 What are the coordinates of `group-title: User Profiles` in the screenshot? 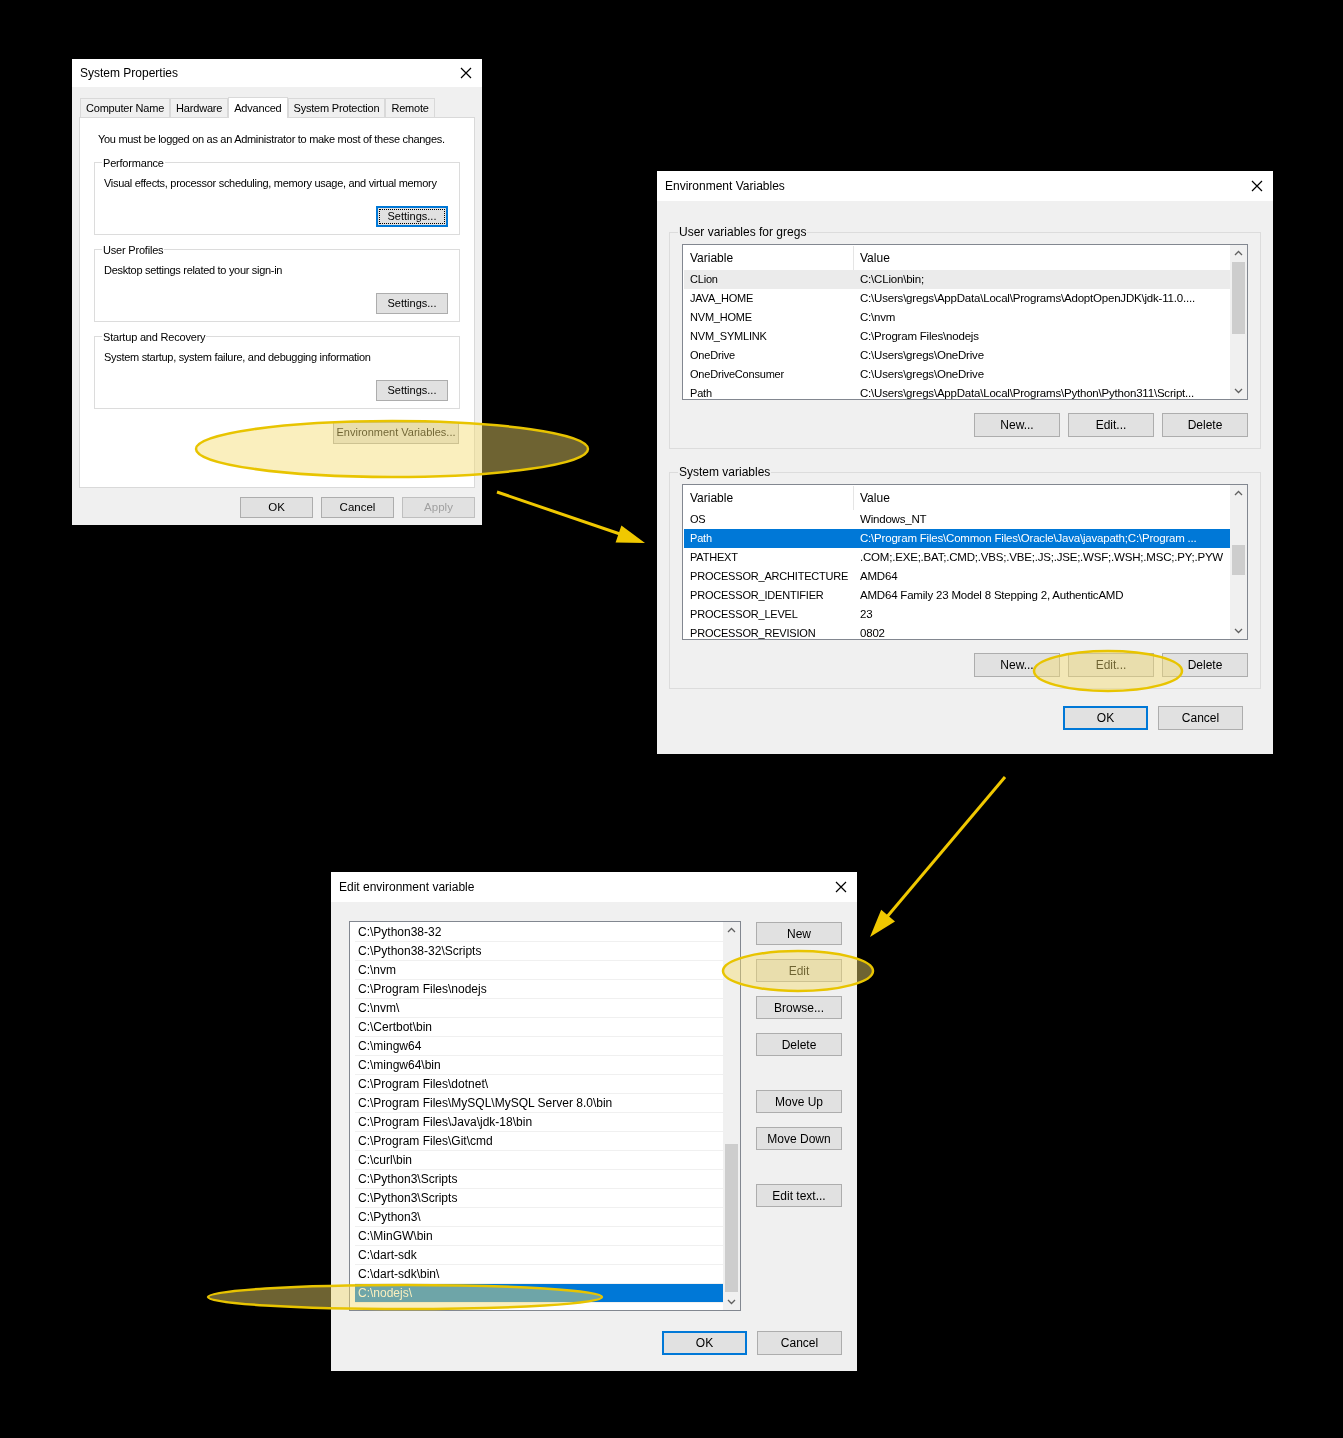 It's located at (133, 250).